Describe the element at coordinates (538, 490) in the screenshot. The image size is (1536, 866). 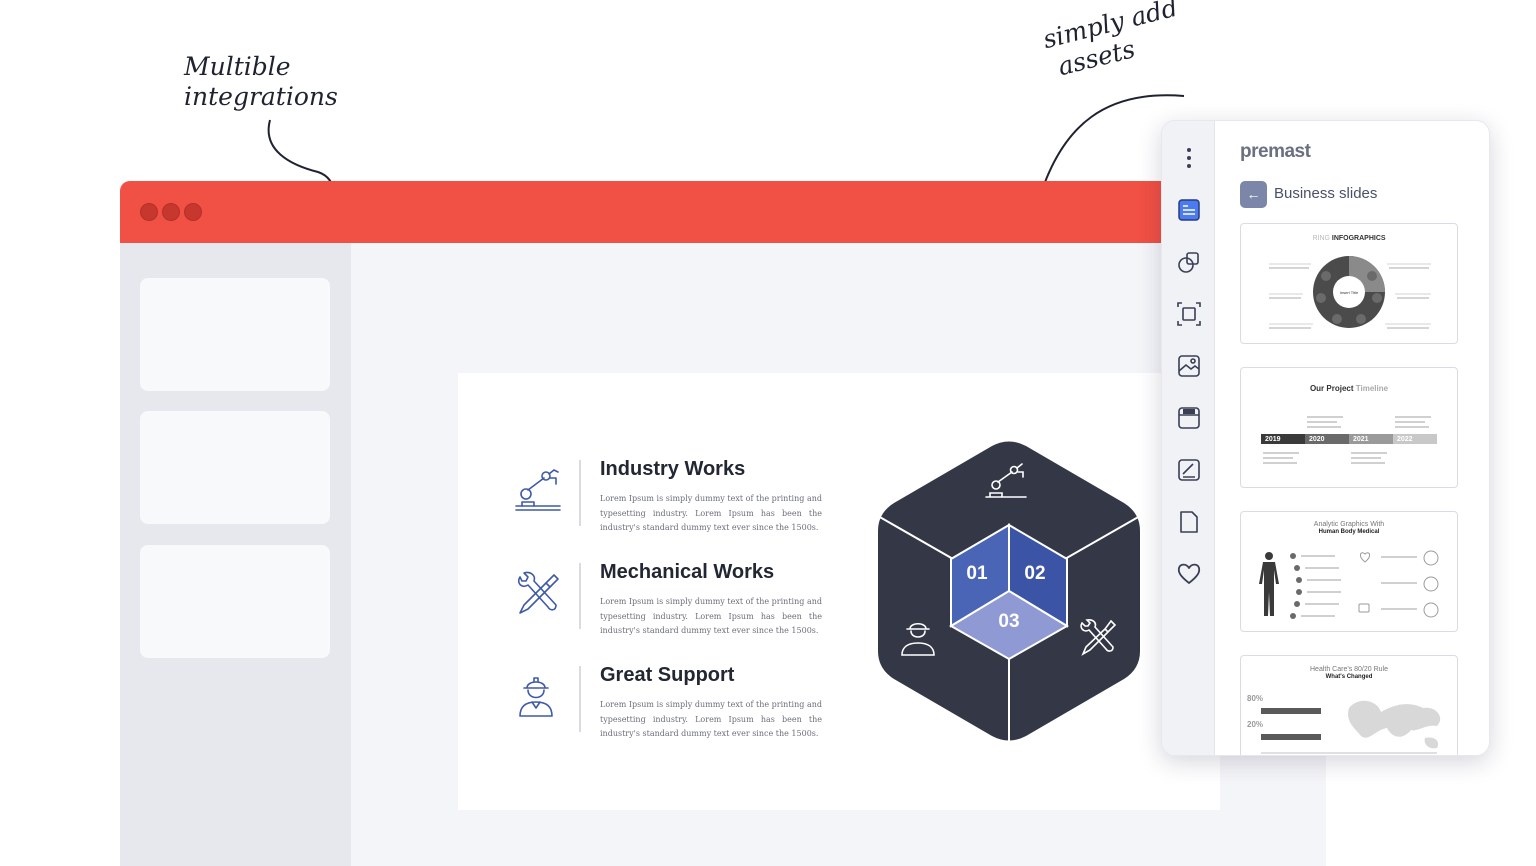
I see `robot-arm-icon` at that location.